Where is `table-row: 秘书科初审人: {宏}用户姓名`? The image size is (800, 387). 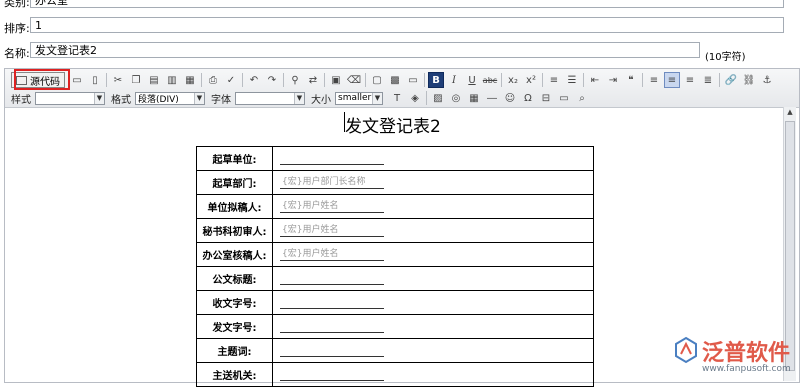 table-row: 秘书科初审人: {宏}用户姓名 is located at coordinates (395, 230).